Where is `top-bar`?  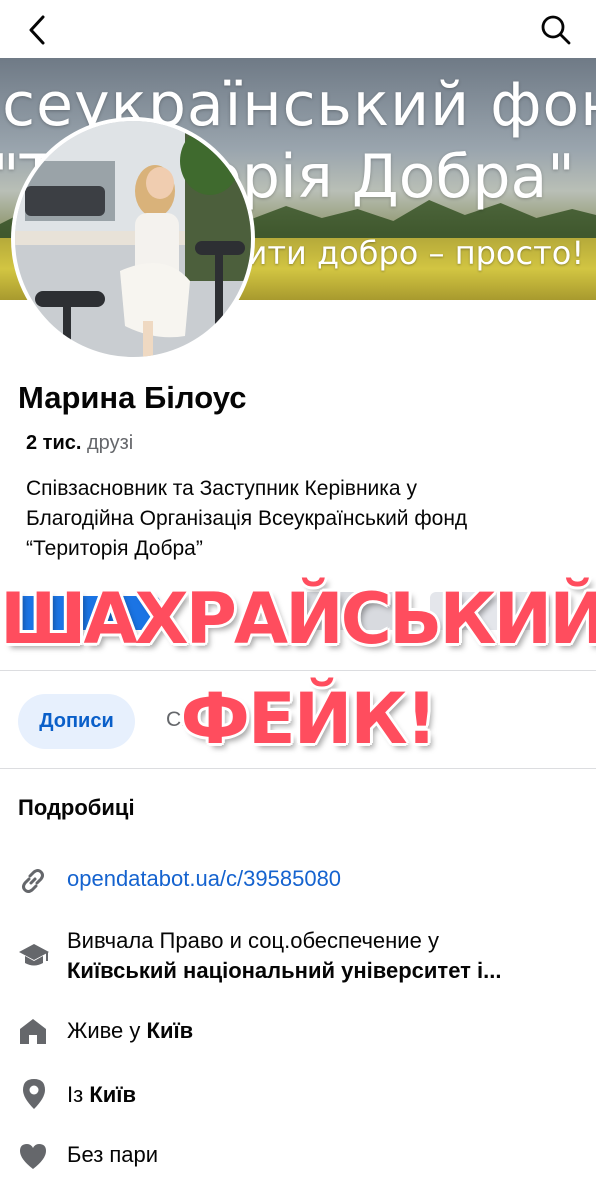 top-bar is located at coordinates (298, 29).